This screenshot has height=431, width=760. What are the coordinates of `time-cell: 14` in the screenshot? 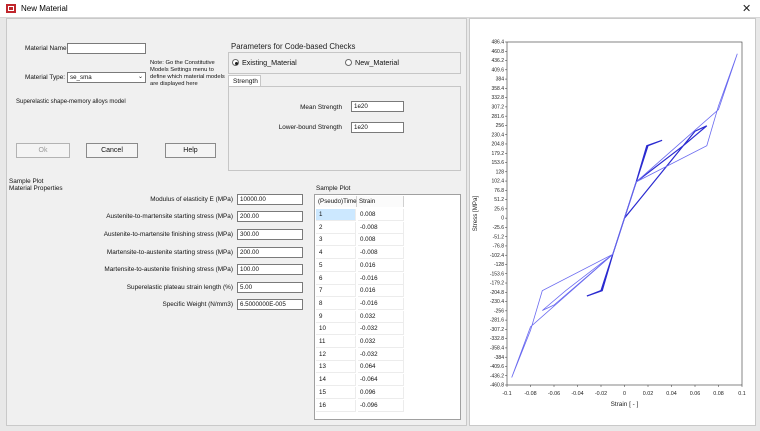 It's located at (336, 380).